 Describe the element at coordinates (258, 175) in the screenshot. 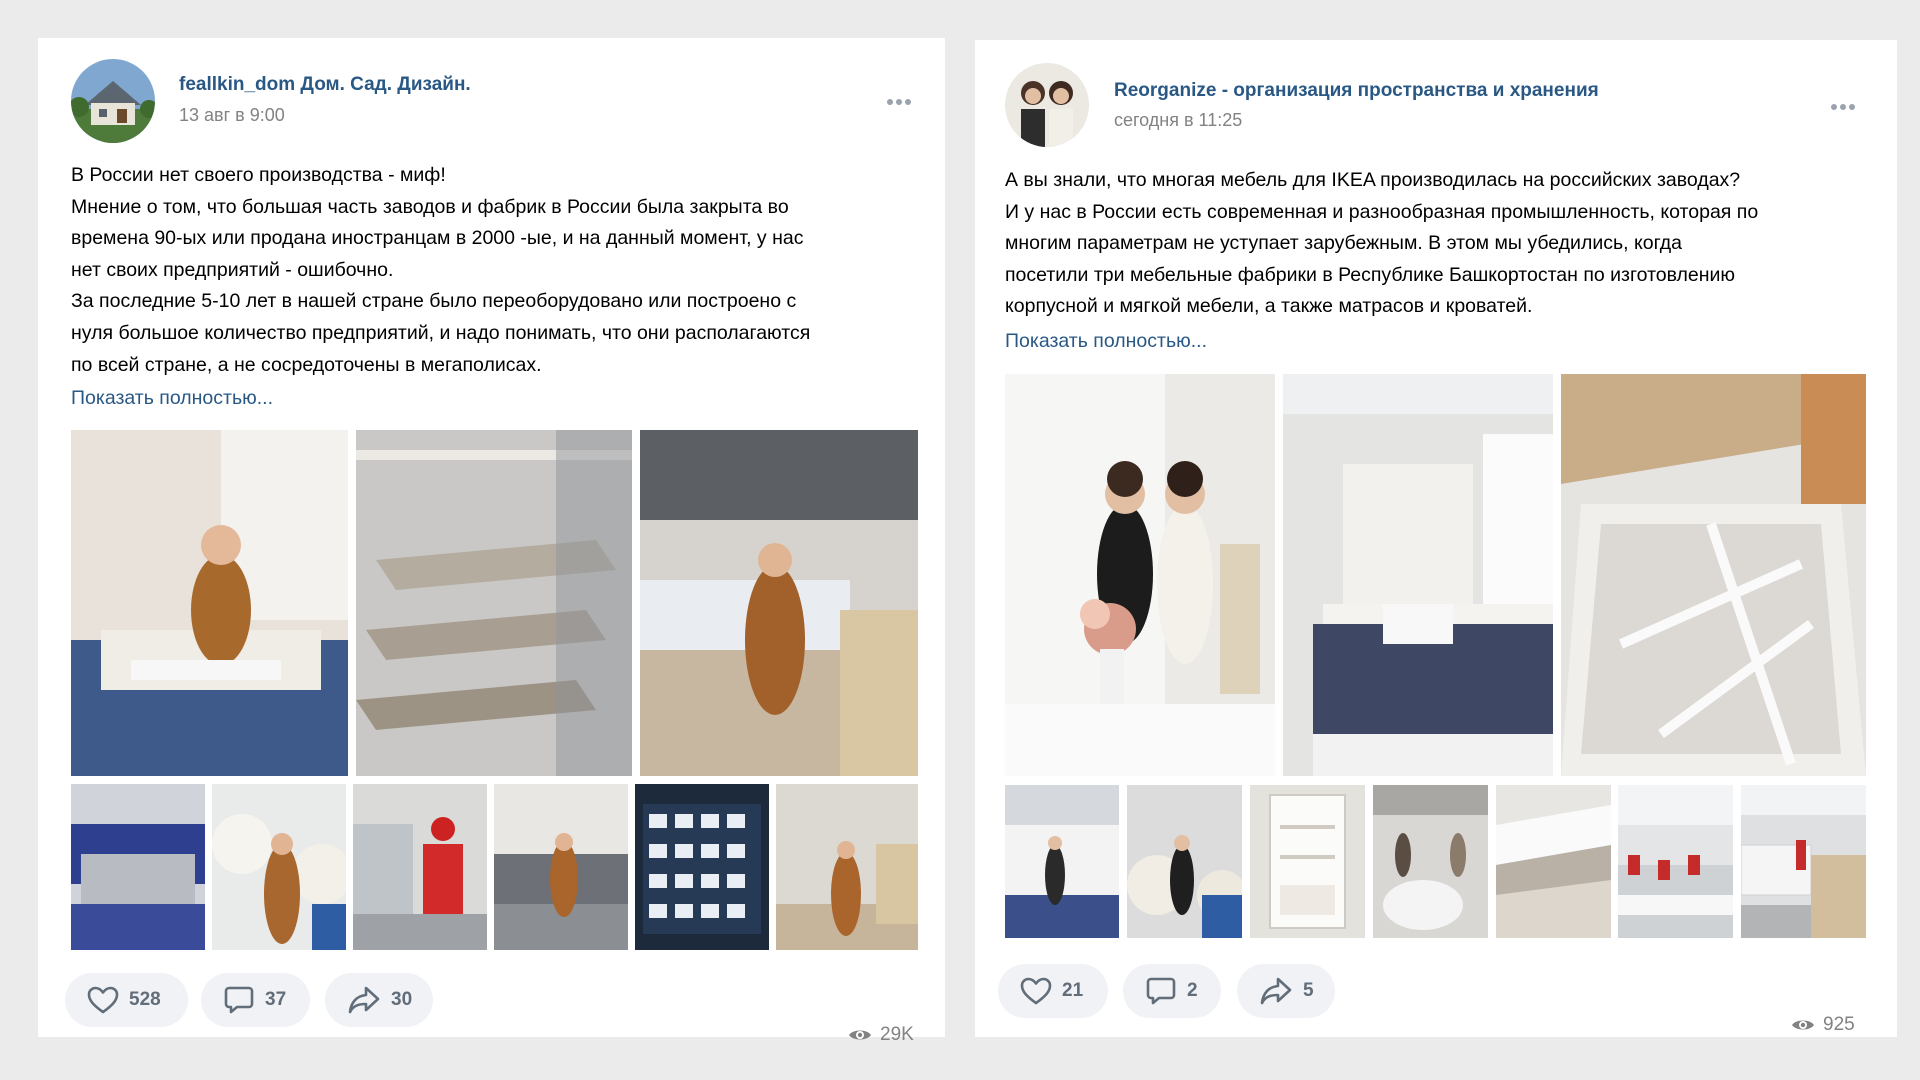

I see `post-text-line: В России нет своего производства - миф!` at that location.